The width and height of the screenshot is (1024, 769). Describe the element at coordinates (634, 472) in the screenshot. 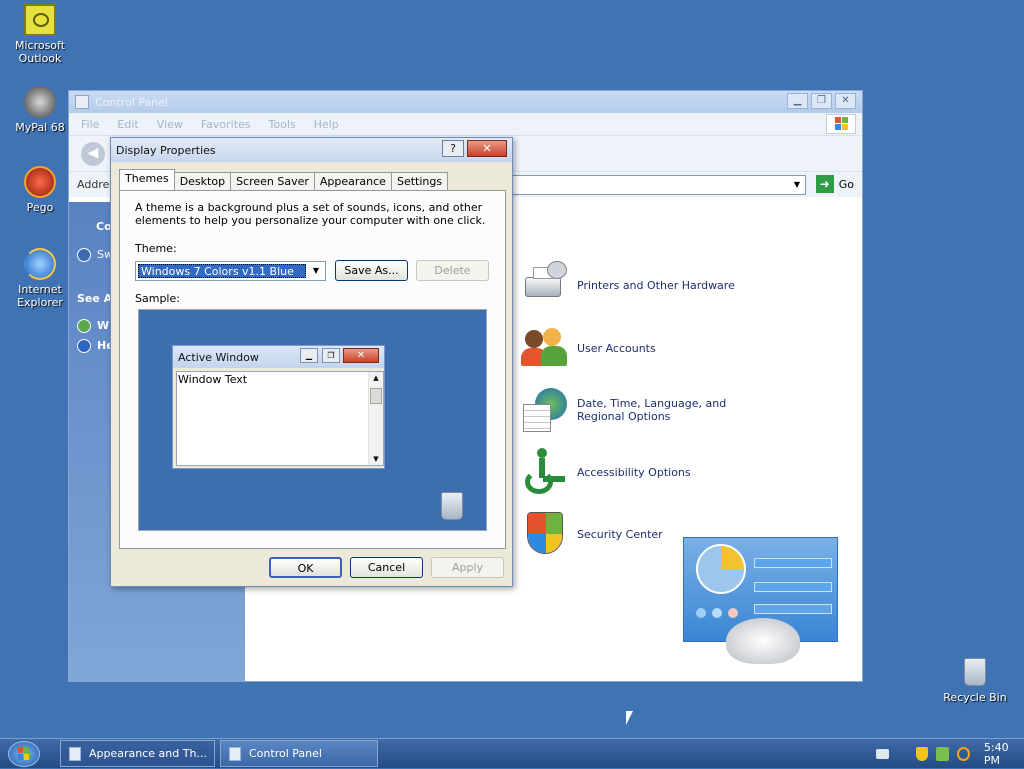

I see `category-label: Accessibility Options` at that location.